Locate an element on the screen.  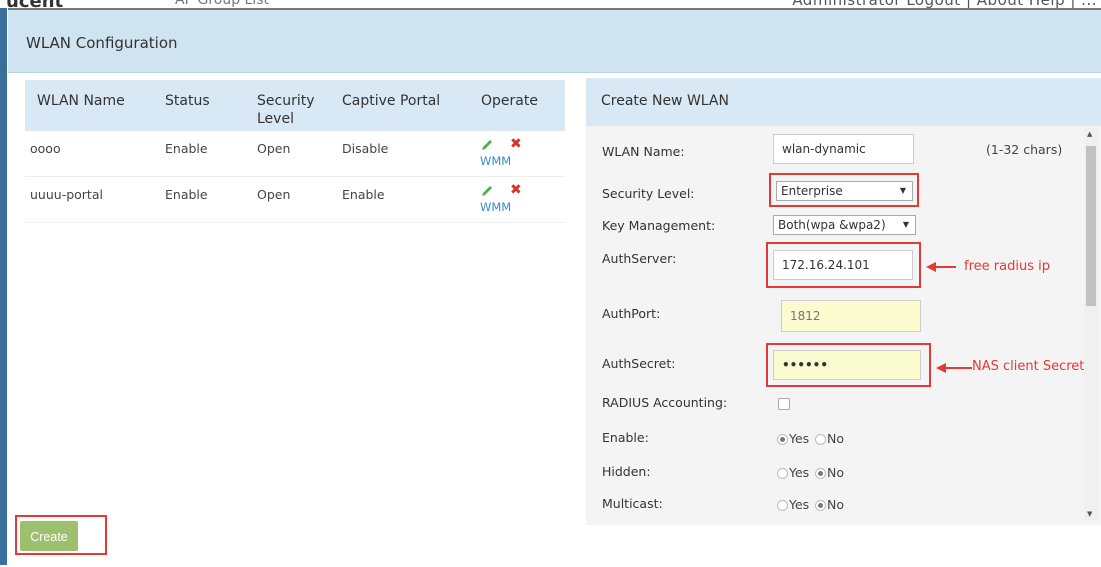
auth-server-label: AuthServer: is located at coordinates (639, 258).